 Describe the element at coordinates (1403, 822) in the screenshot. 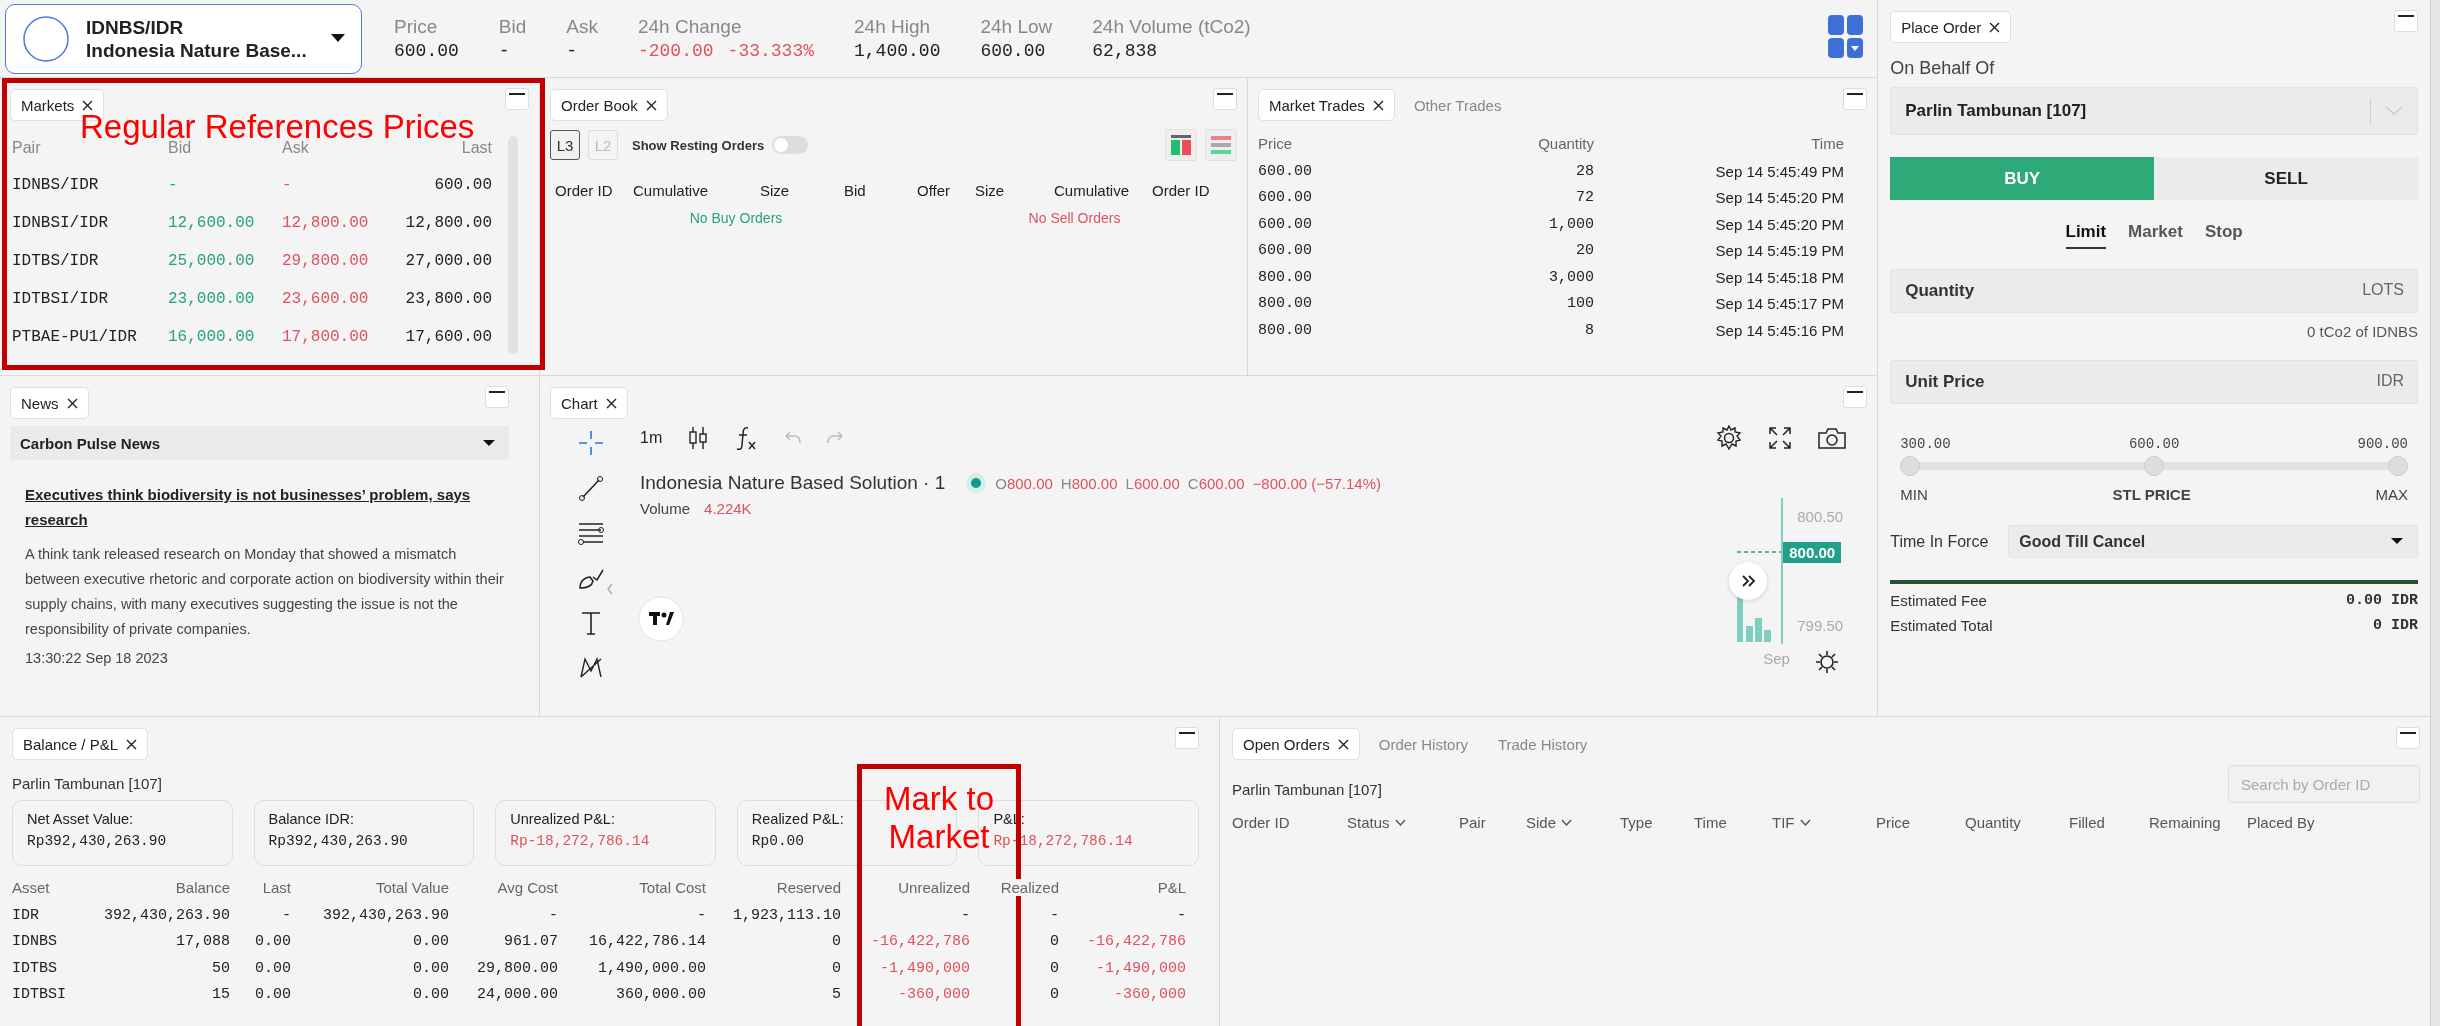

I see `column-header: Status` at that location.